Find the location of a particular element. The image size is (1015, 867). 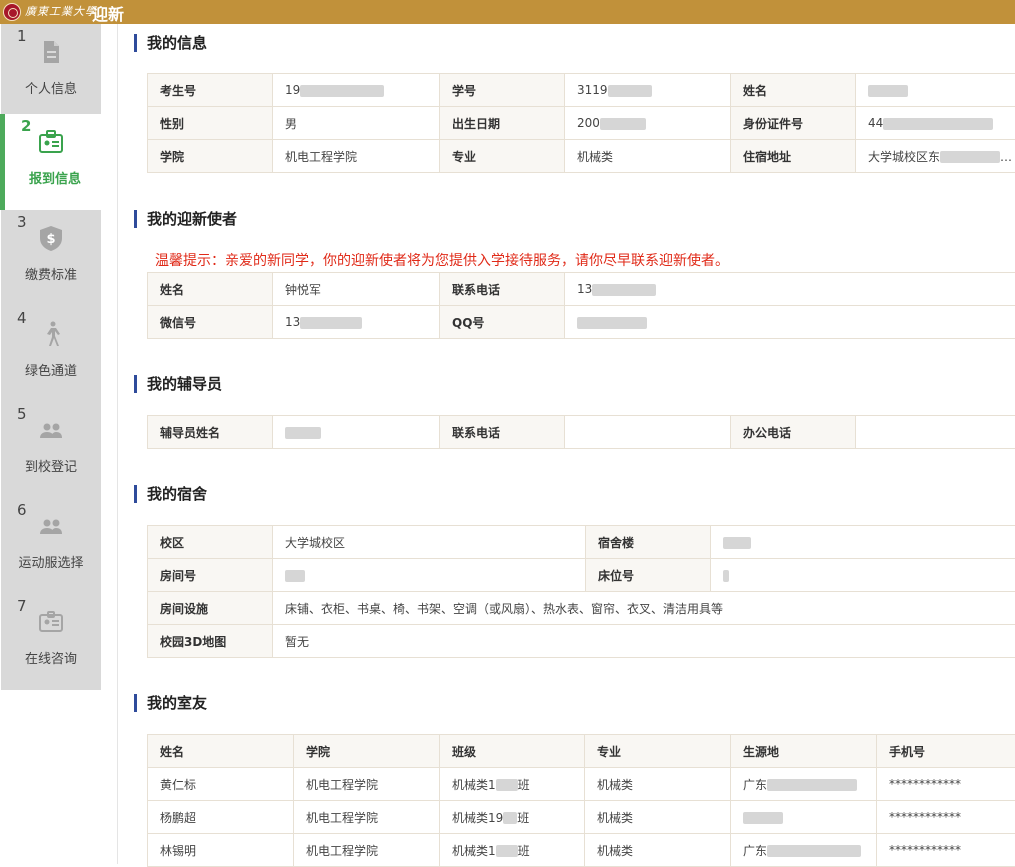

label-gender: 性别 is located at coordinates (210, 123).